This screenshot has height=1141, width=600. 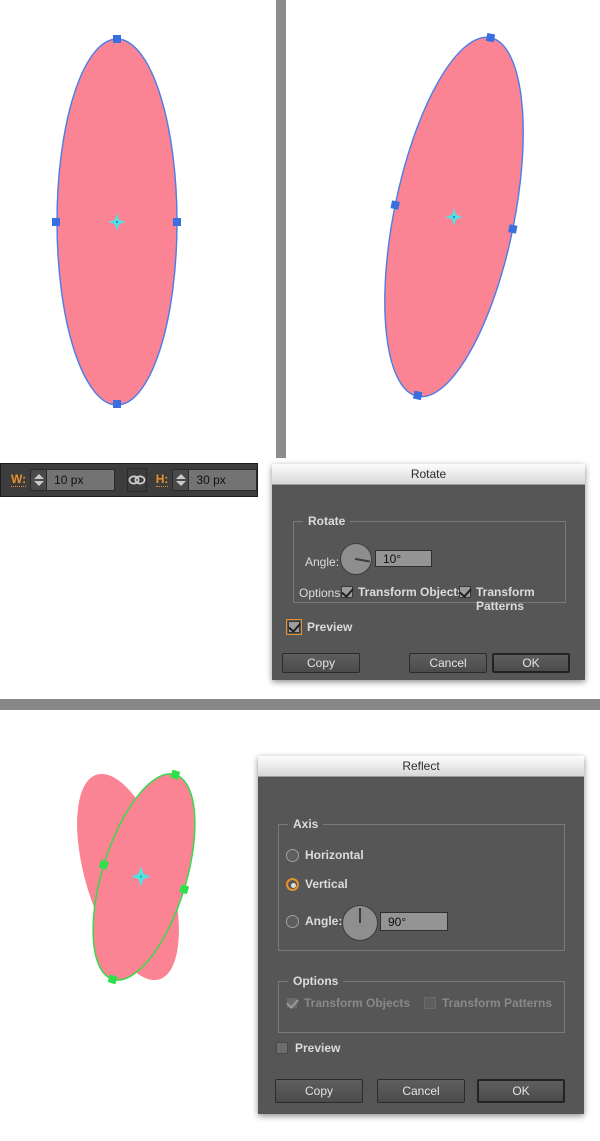 I want to click on vertical-divider, so click(x=281, y=229).